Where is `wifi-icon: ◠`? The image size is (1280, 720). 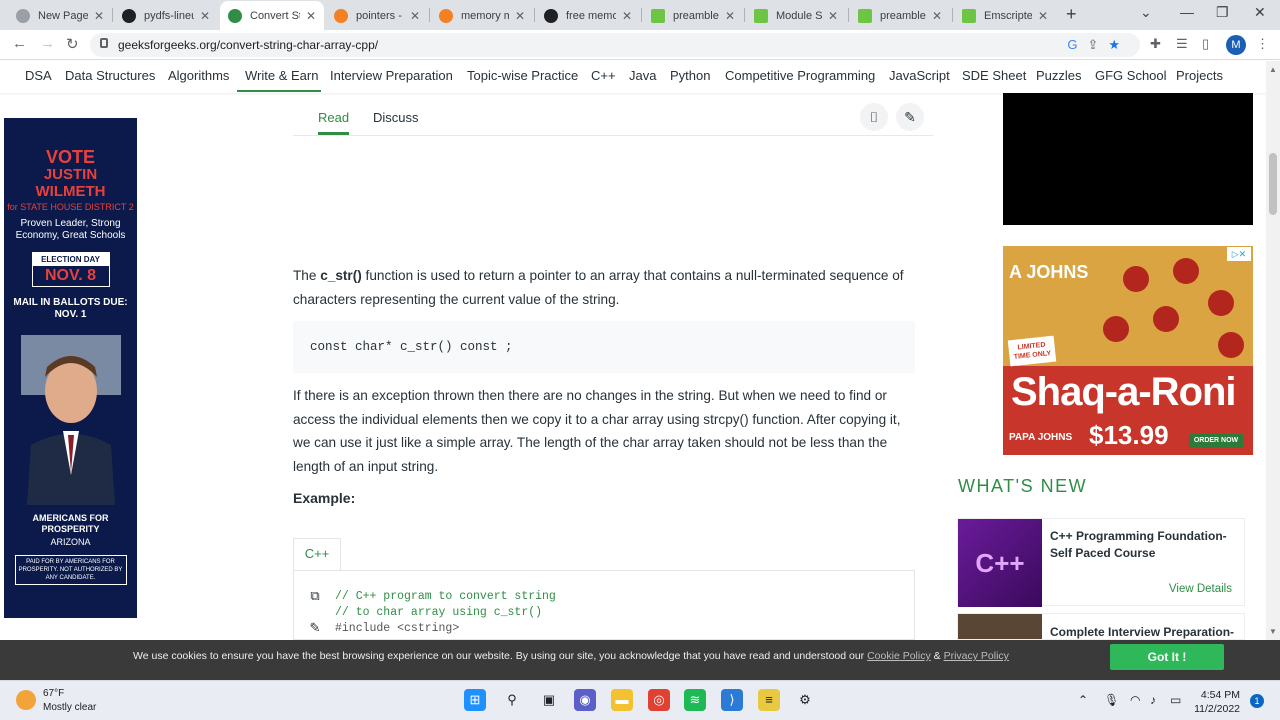 wifi-icon: ◠ is located at coordinates (1135, 700).